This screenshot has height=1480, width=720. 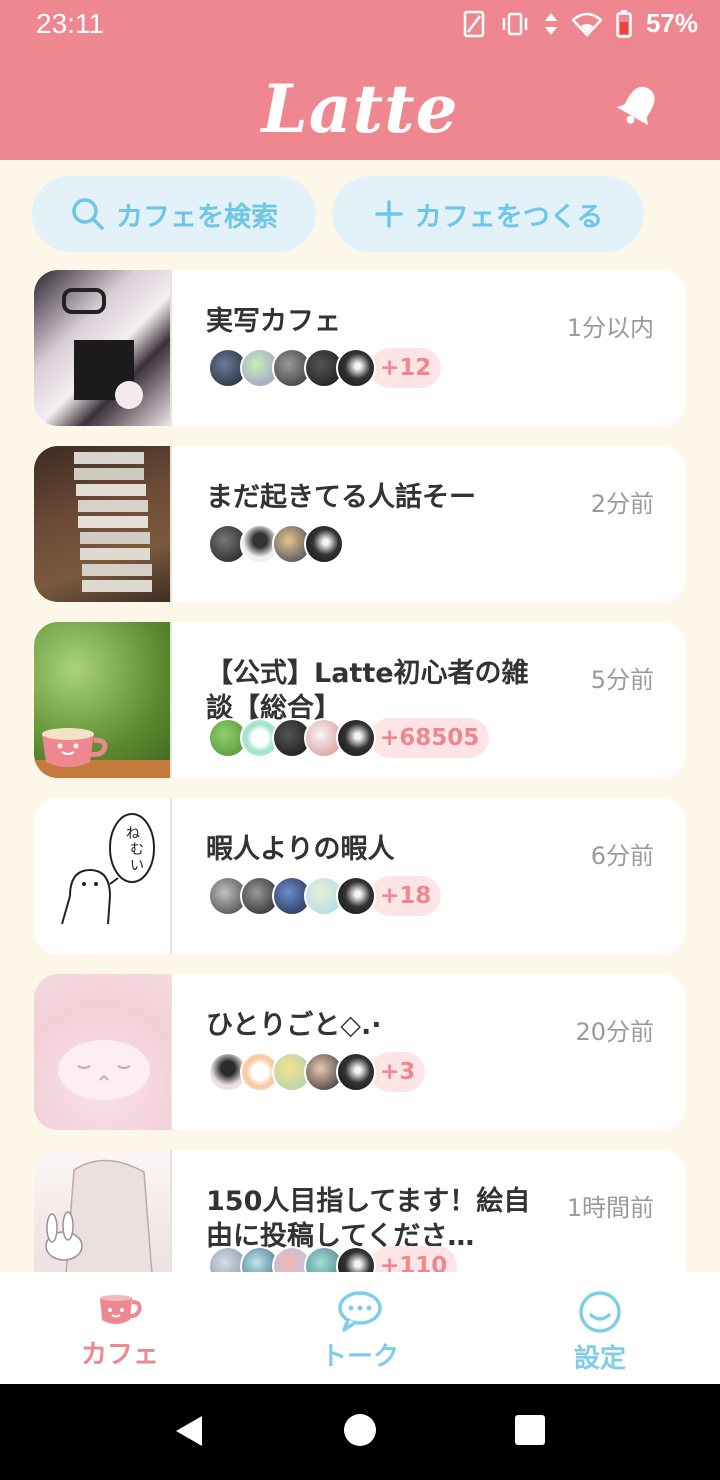 I want to click on nav-tab-settings: 設定, so click(x=600, y=1332).